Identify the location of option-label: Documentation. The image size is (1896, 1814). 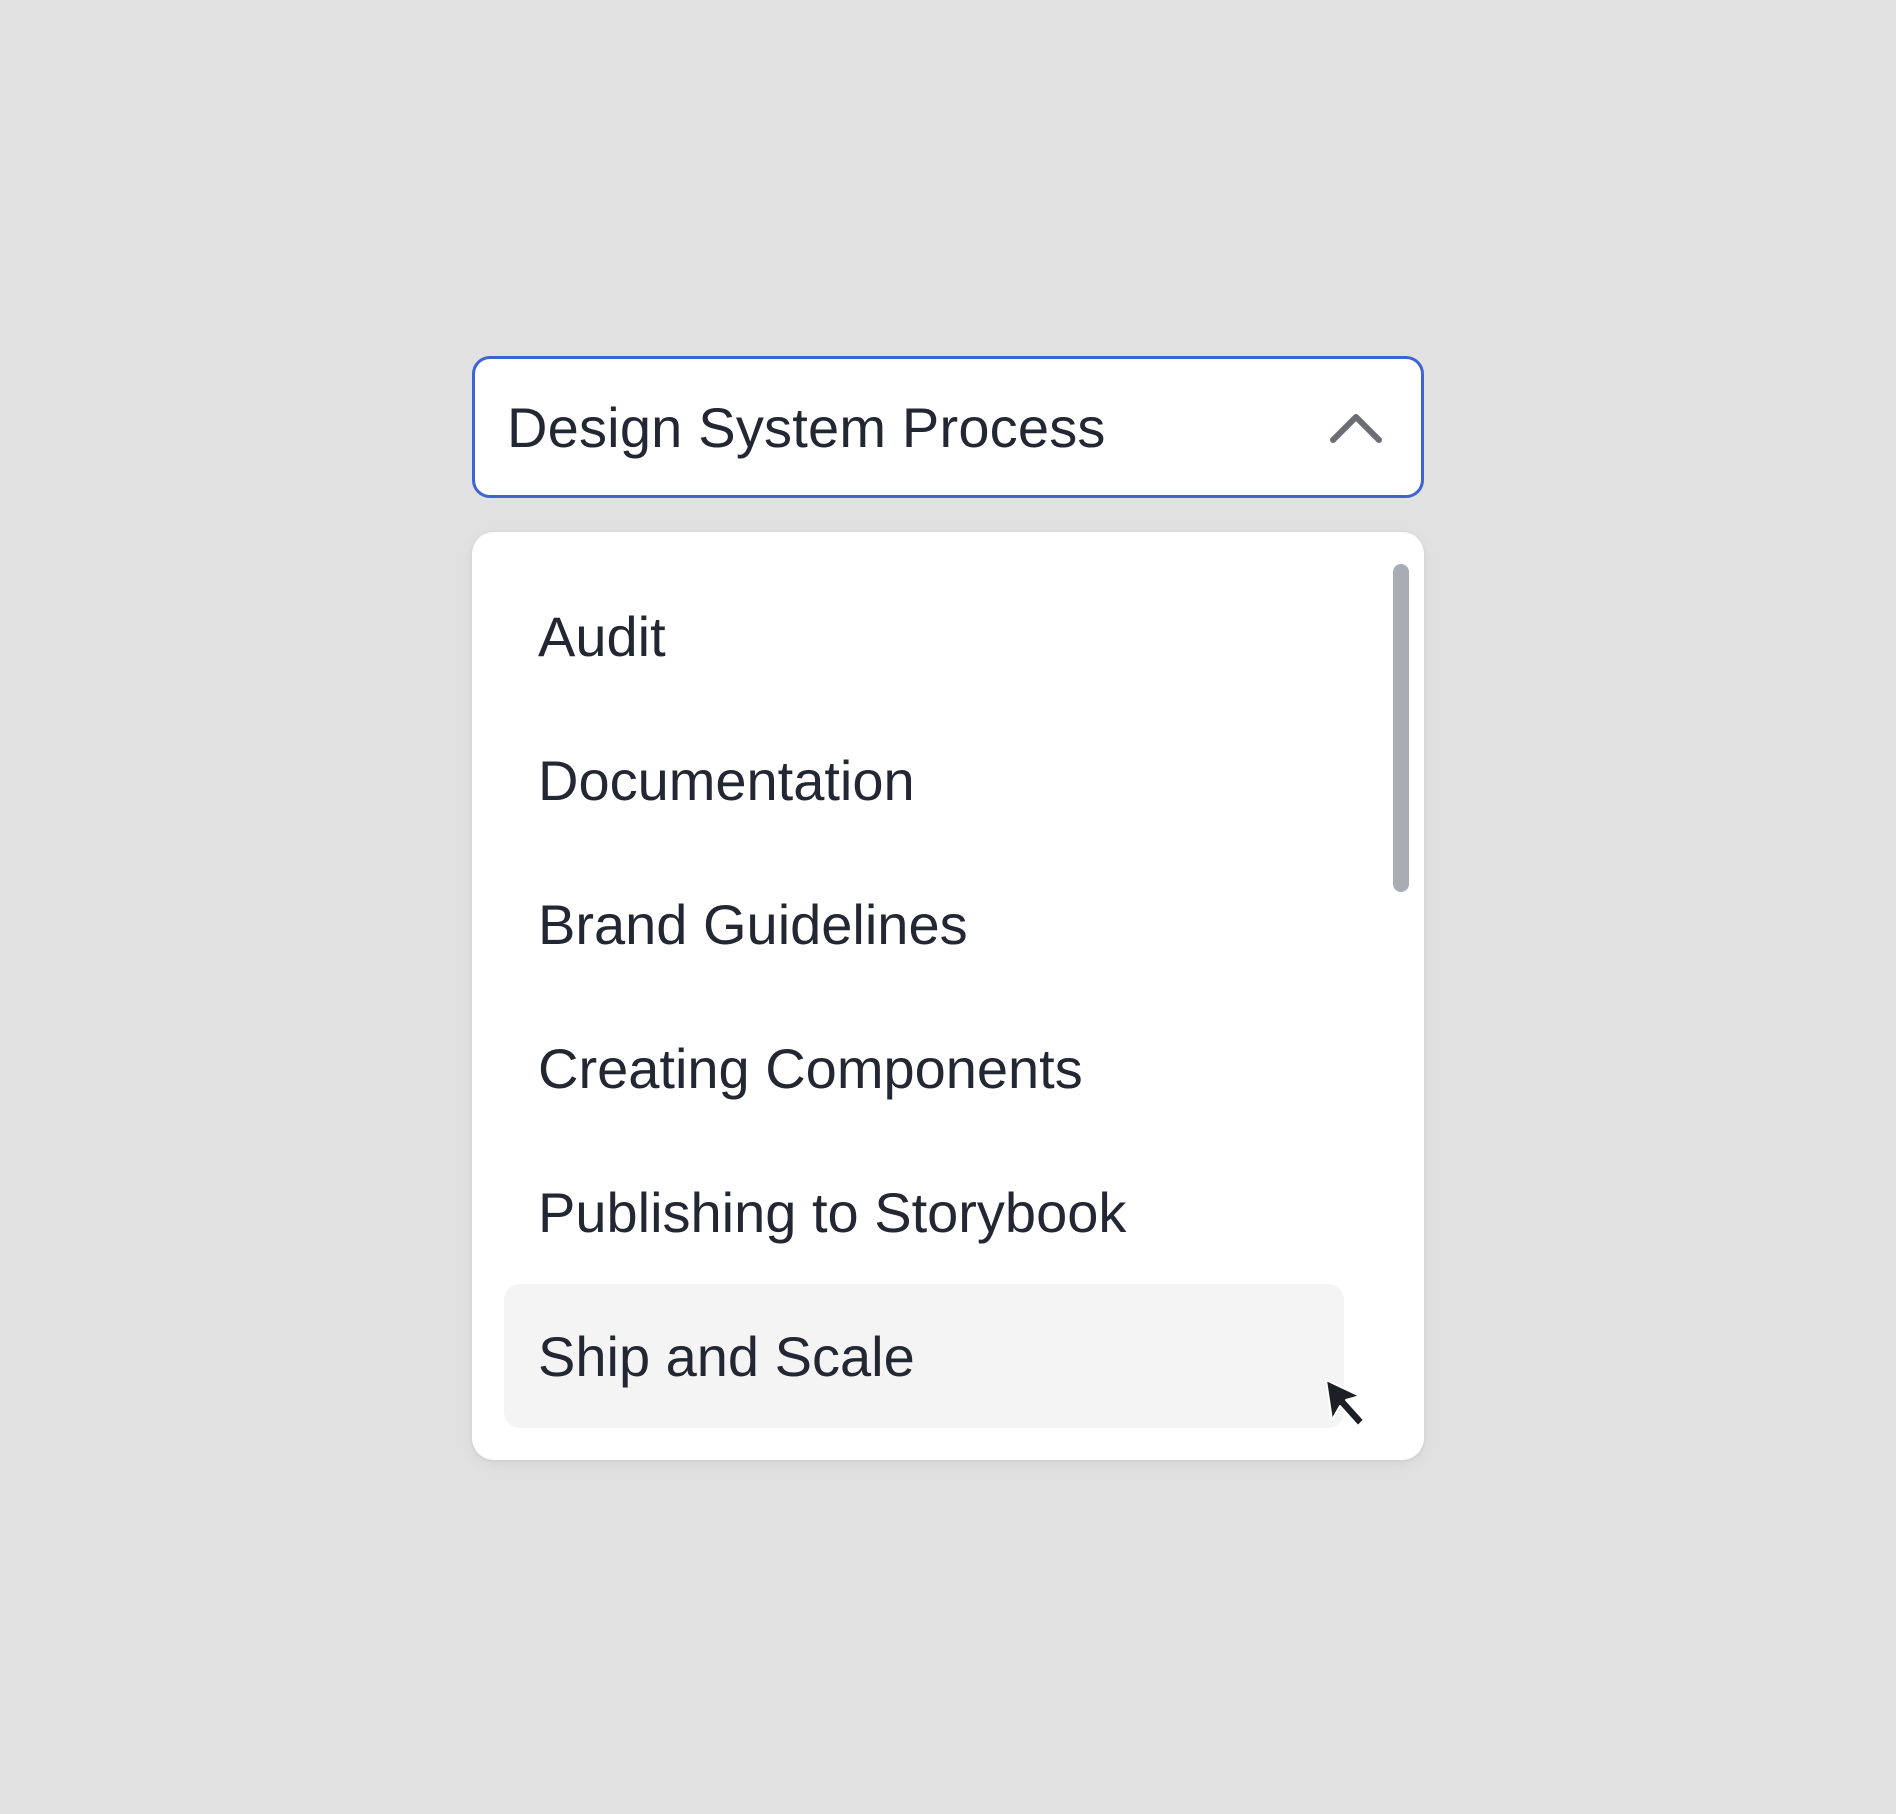
(726, 780).